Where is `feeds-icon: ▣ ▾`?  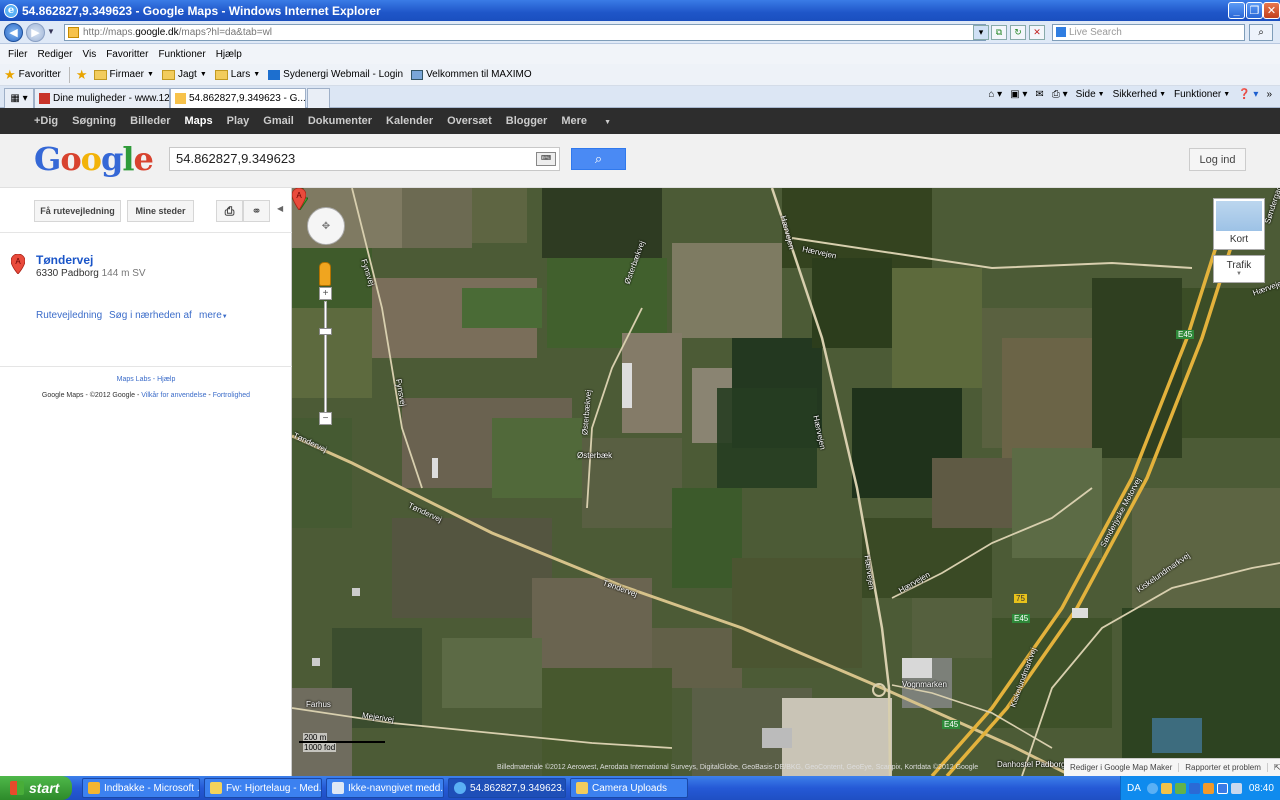
feeds-icon: ▣ ▾ is located at coordinates (1018, 94).